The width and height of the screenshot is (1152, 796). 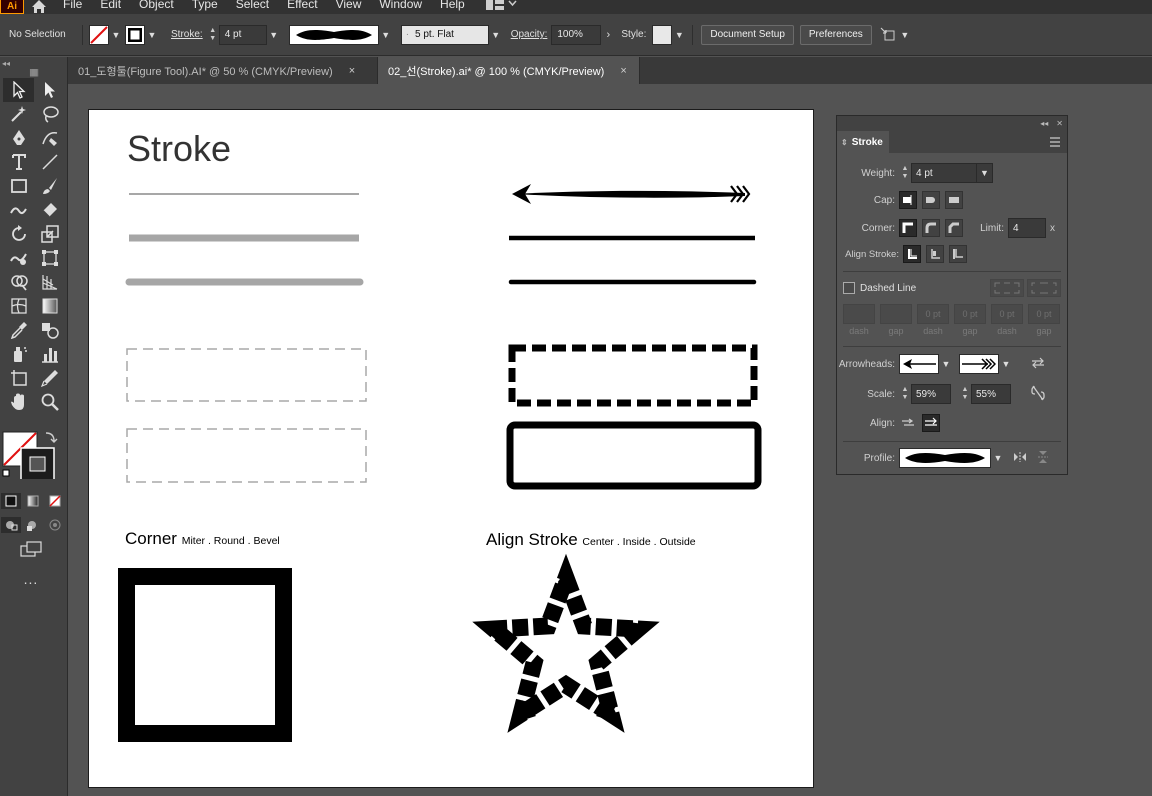 I want to click on home-icon, so click(x=39, y=7).